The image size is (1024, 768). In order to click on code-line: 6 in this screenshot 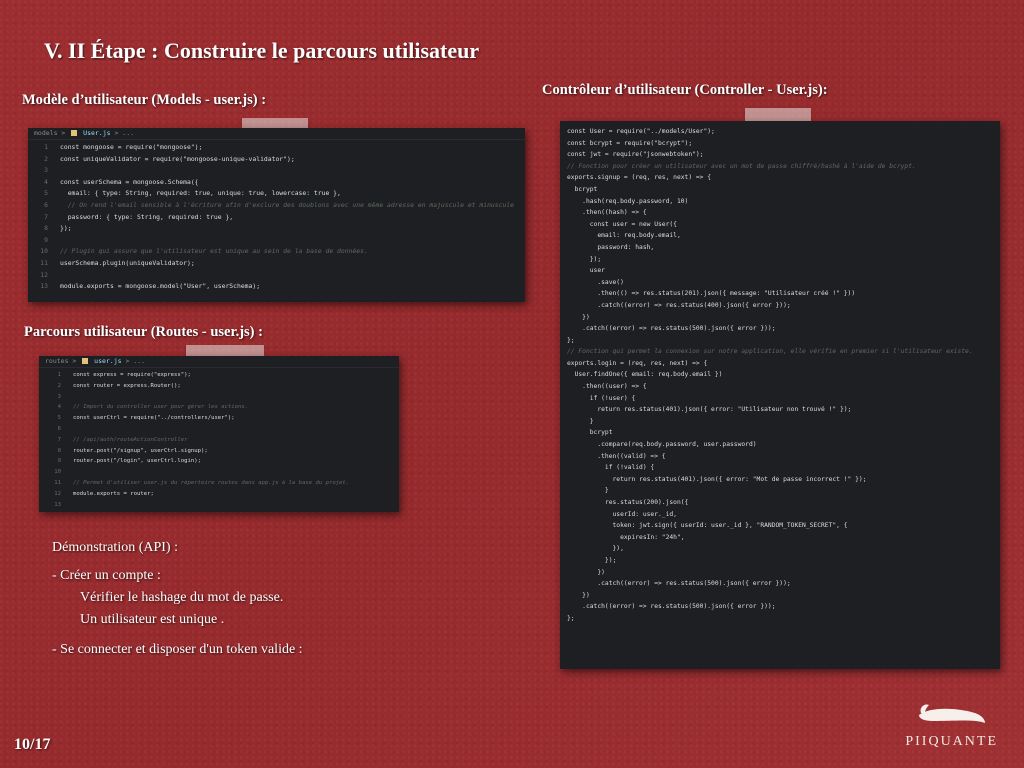, I will do `click(219, 429)`.